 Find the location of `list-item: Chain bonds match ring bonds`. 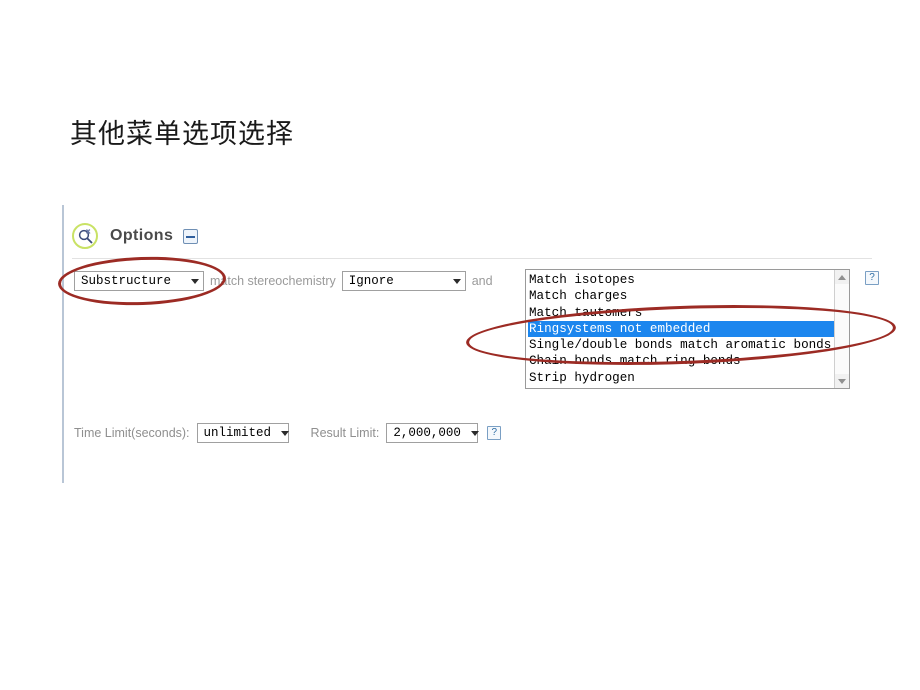

list-item: Chain bonds match ring bonds is located at coordinates (681, 361).